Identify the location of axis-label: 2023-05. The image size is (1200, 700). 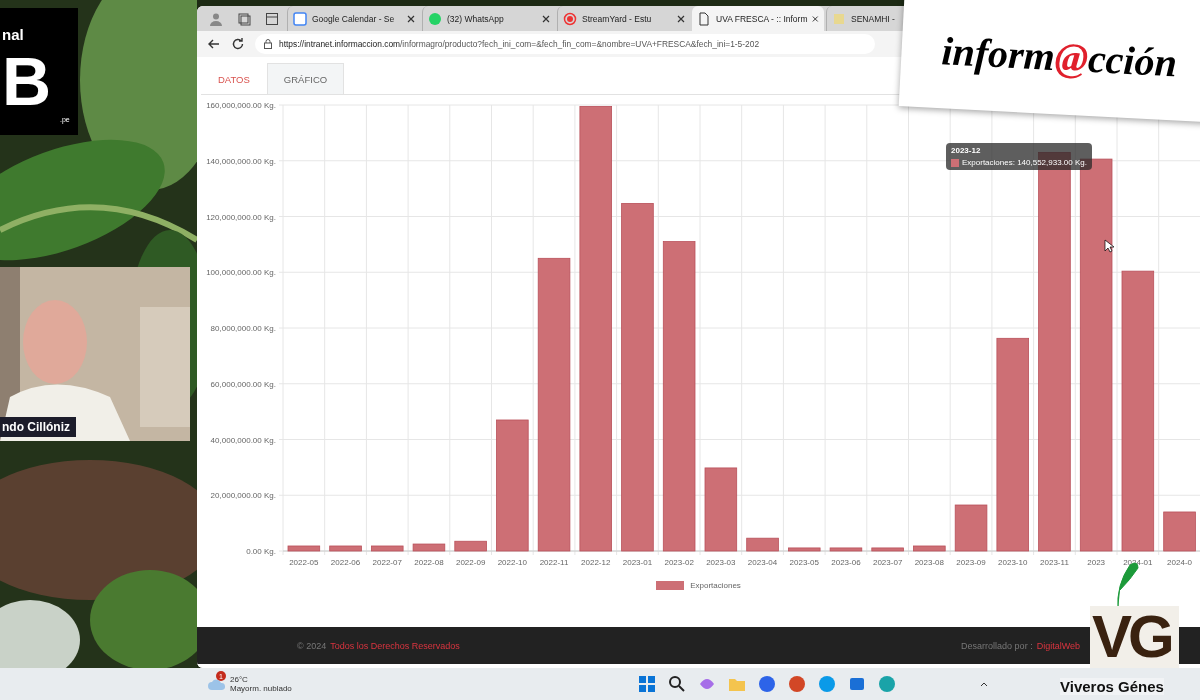
(804, 562).